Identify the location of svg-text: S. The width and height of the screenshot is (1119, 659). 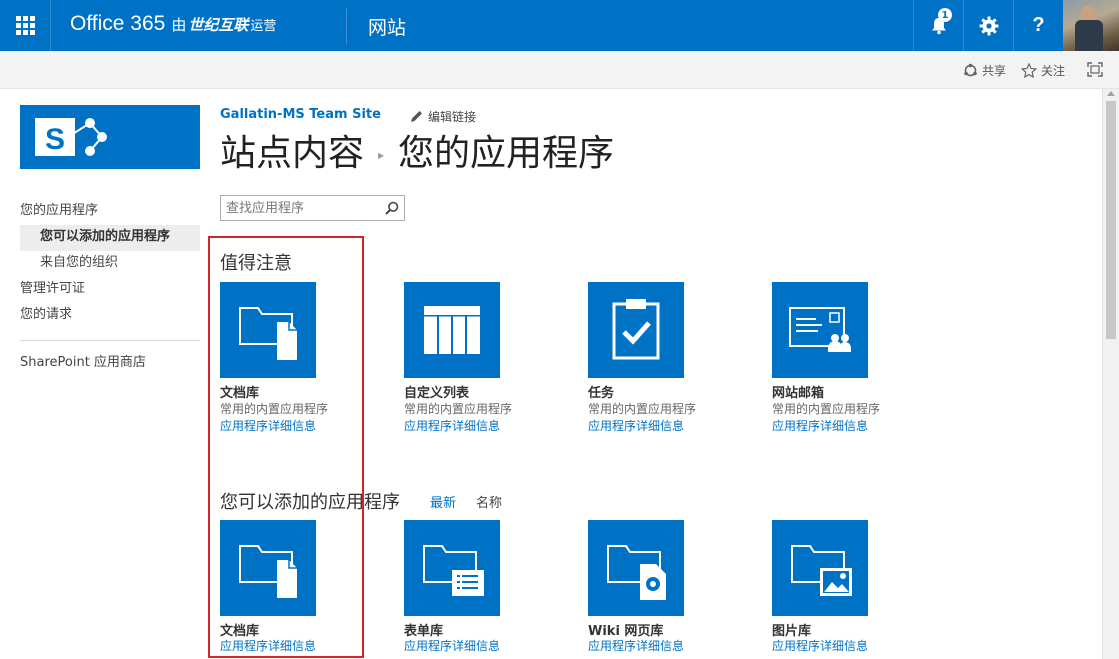
(55, 139).